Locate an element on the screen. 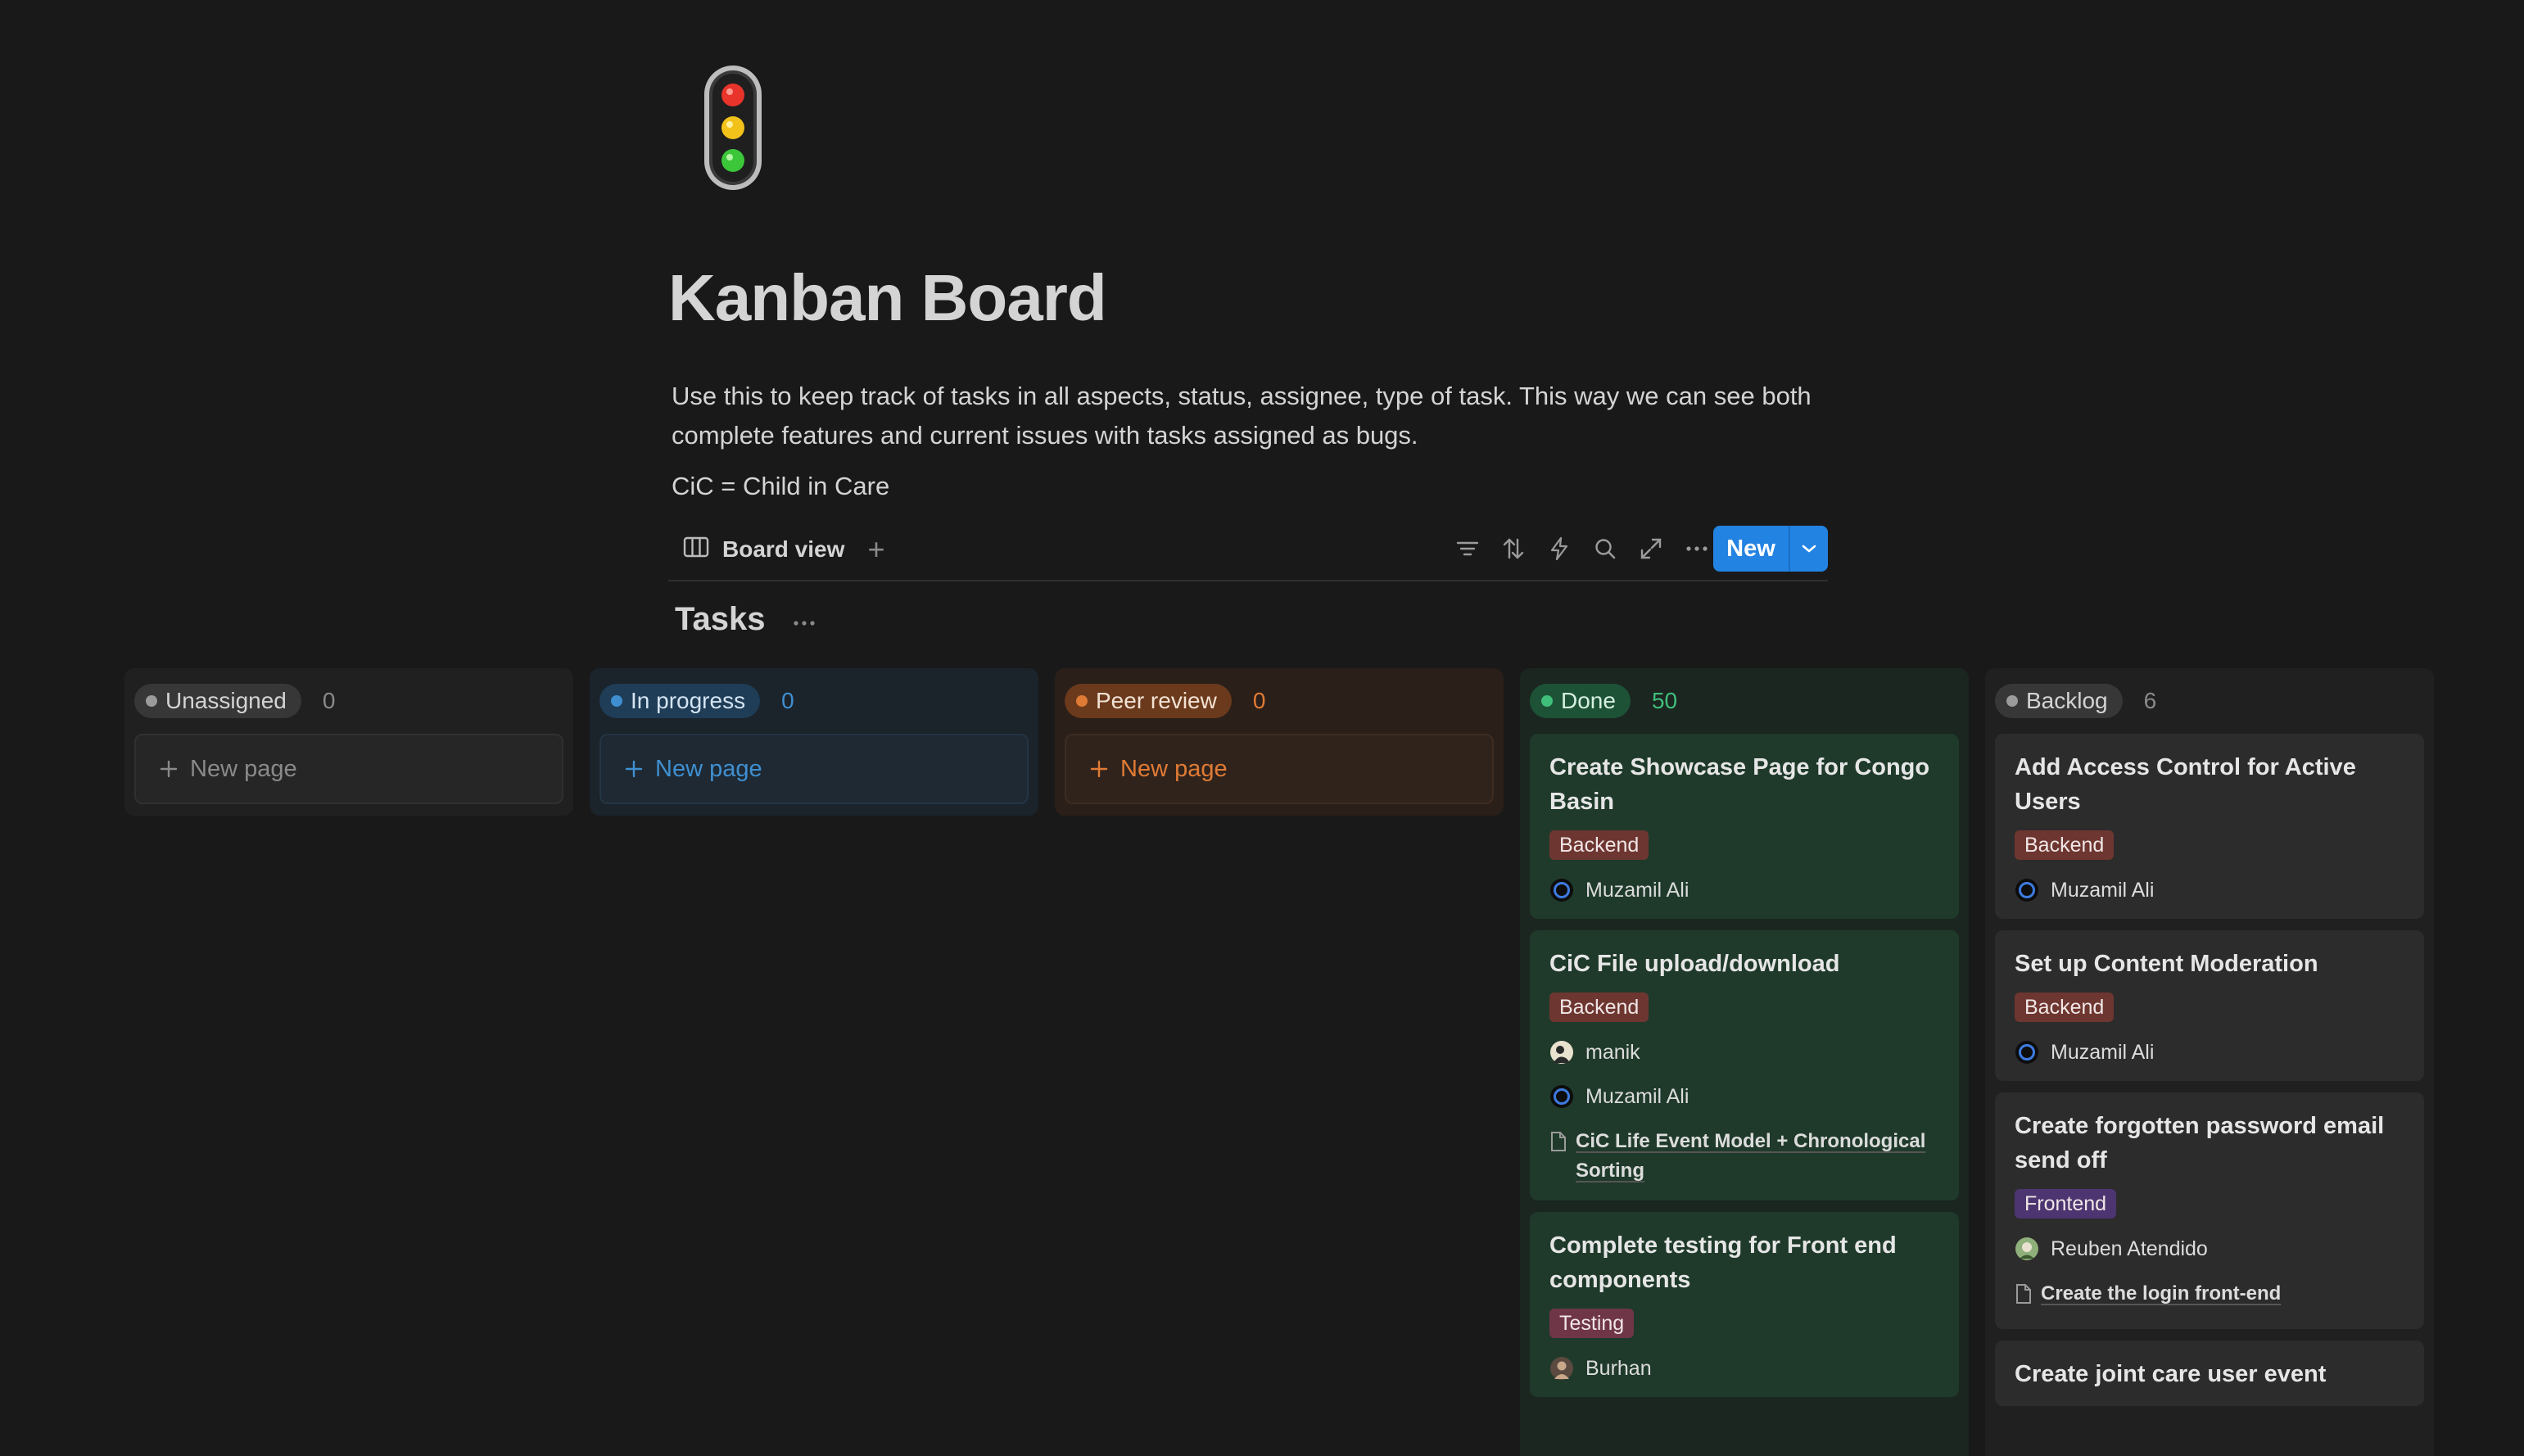 The height and width of the screenshot is (1456, 2524). chevron-down-icon is located at coordinates (1809, 549).